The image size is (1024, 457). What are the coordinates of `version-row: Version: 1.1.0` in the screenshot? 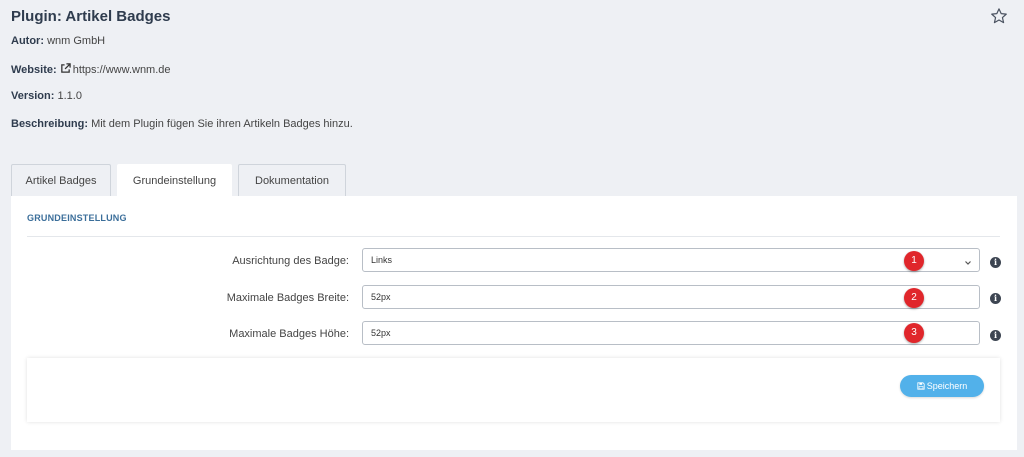 It's located at (46, 96).